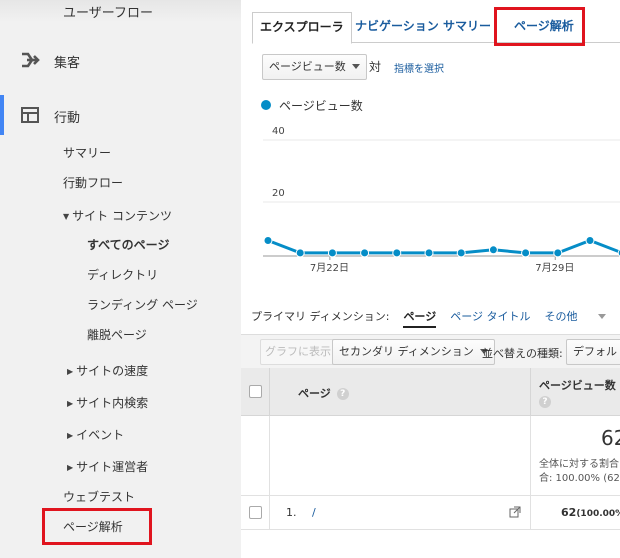 This screenshot has height=558, width=620. Describe the element at coordinates (419, 67) in the screenshot. I see `choose-metric-link: 指標を選択` at that location.